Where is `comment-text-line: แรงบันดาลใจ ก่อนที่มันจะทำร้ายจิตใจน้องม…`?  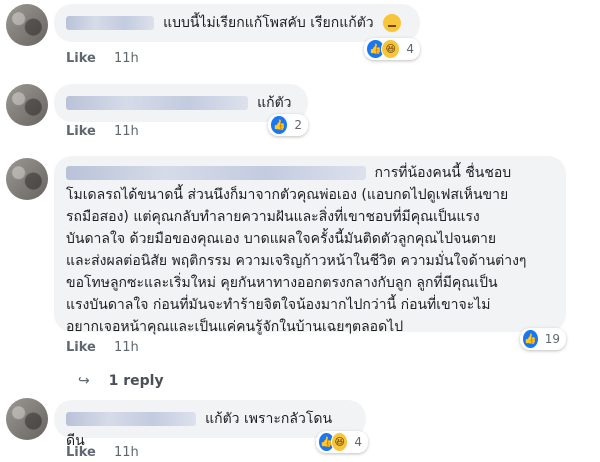 comment-text-line: แรงบันดาลใจ ก่อนที่มันจะทำร้ายจิตใจน้องม… is located at coordinates (278, 305).